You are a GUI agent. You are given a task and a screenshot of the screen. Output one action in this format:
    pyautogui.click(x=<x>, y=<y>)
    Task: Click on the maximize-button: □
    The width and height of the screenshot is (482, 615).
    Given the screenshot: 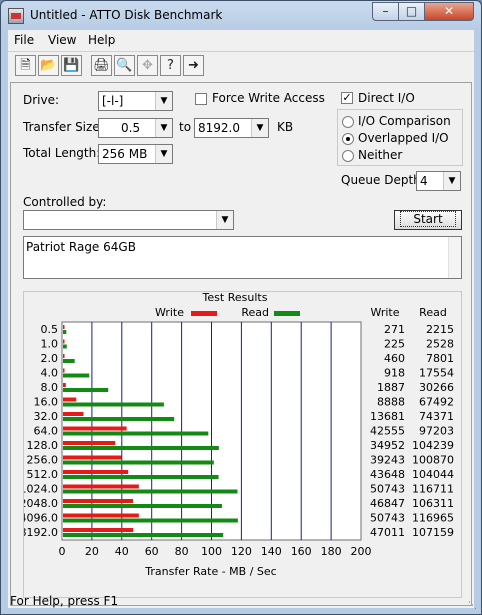 What is the action you would take?
    pyautogui.click(x=411, y=11)
    